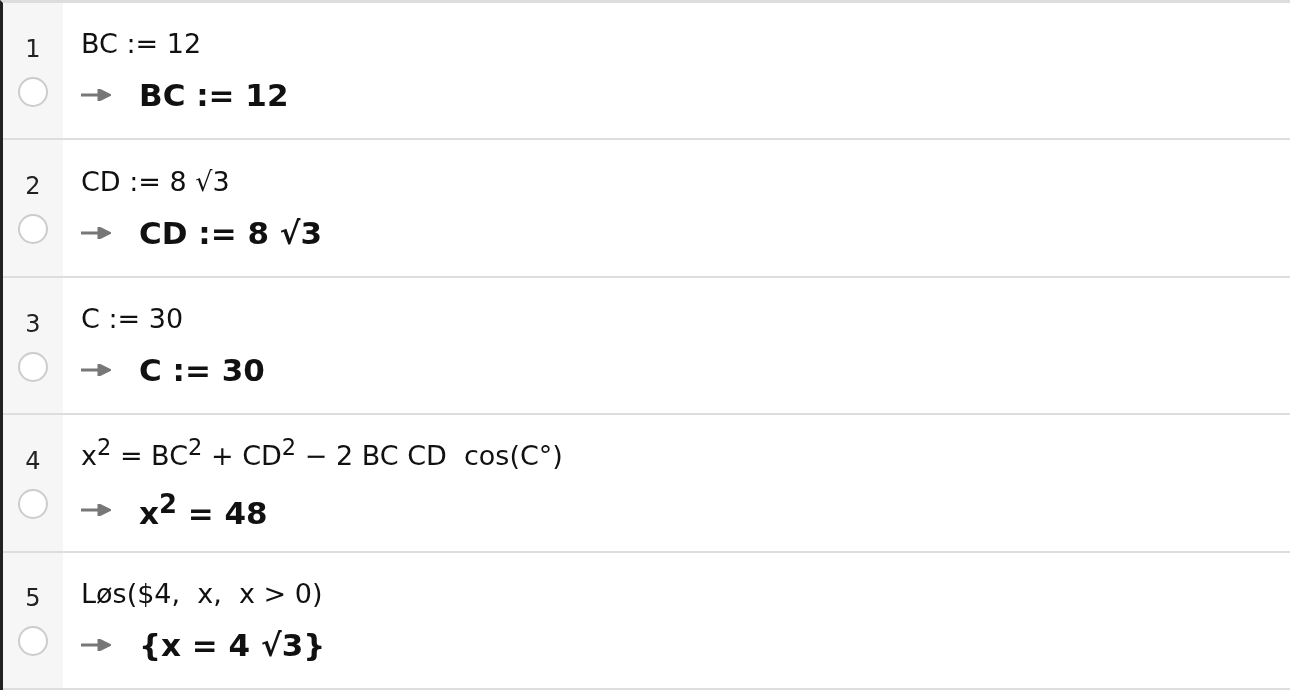 This screenshot has width=1290, height=690. What do you see at coordinates (33, 48) in the screenshot?
I see `row-number: 1` at bounding box center [33, 48].